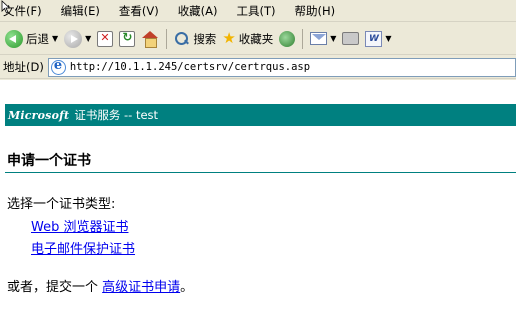 This screenshot has height=315, width=516. I want to click on favorites-button: ★ 收藏夹, so click(247, 39).